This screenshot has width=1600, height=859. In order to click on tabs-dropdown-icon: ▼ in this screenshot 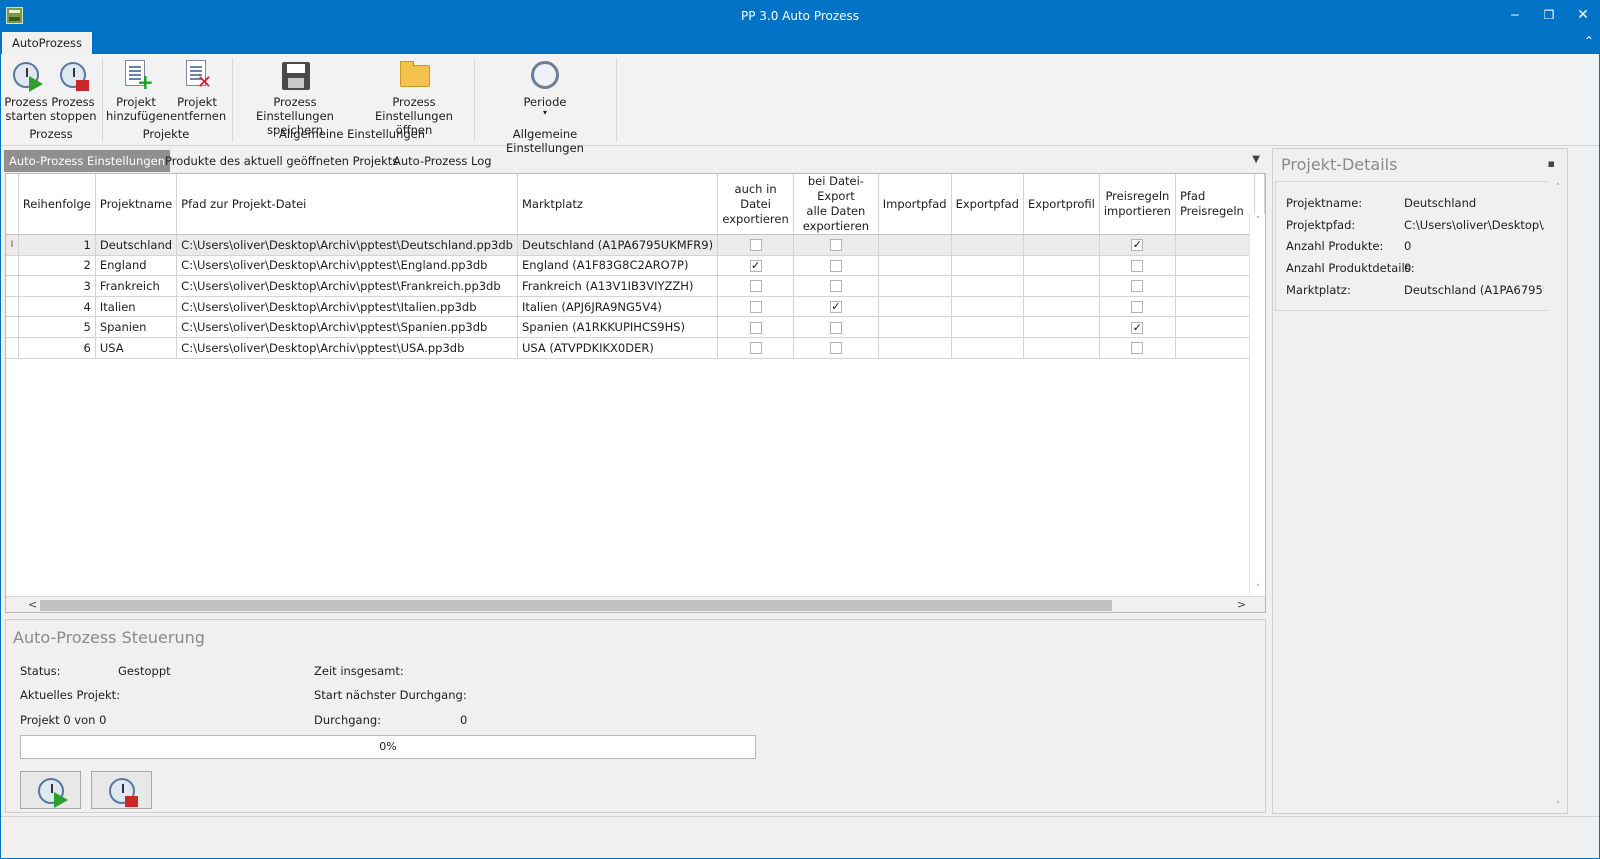, I will do `click(1256, 159)`.